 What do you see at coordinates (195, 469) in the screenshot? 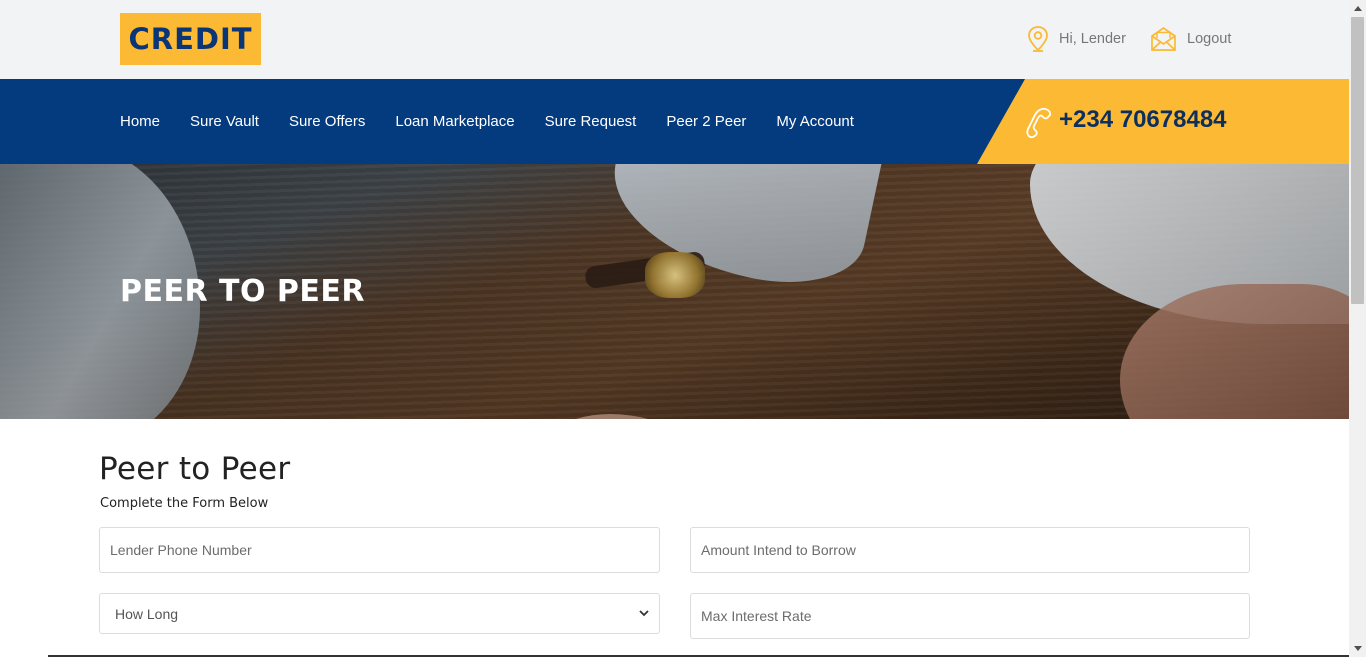
I see `form-title: Peer to Peer` at bounding box center [195, 469].